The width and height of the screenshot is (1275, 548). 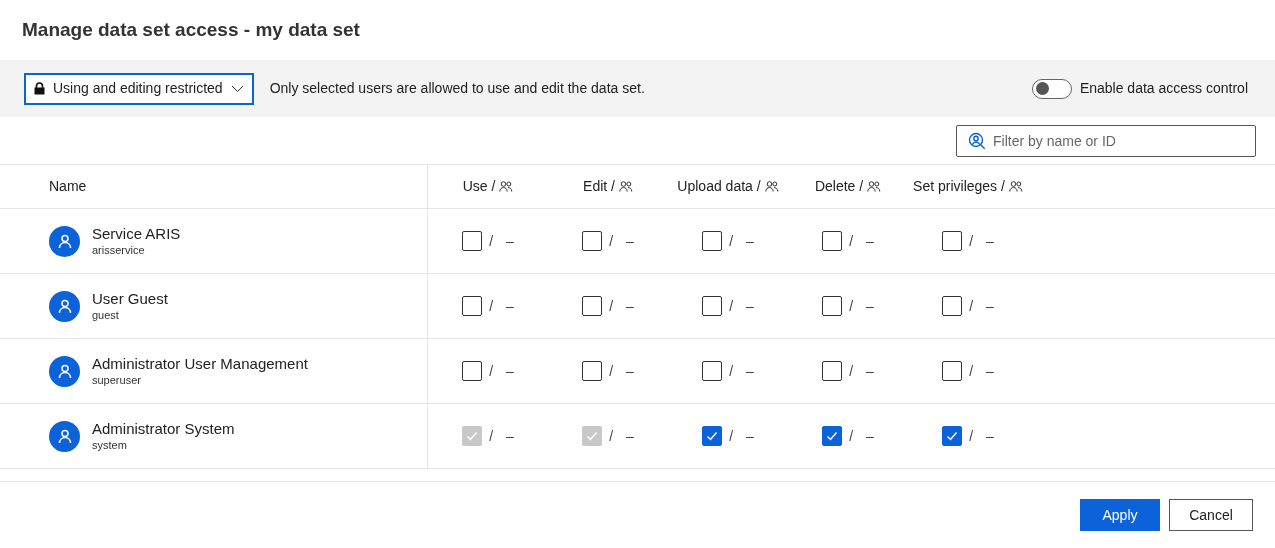 What do you see at coordinates (1211, 515) in the screenshot?
I see `cancel-button: Cancel` at bounding box center [1211, 515].